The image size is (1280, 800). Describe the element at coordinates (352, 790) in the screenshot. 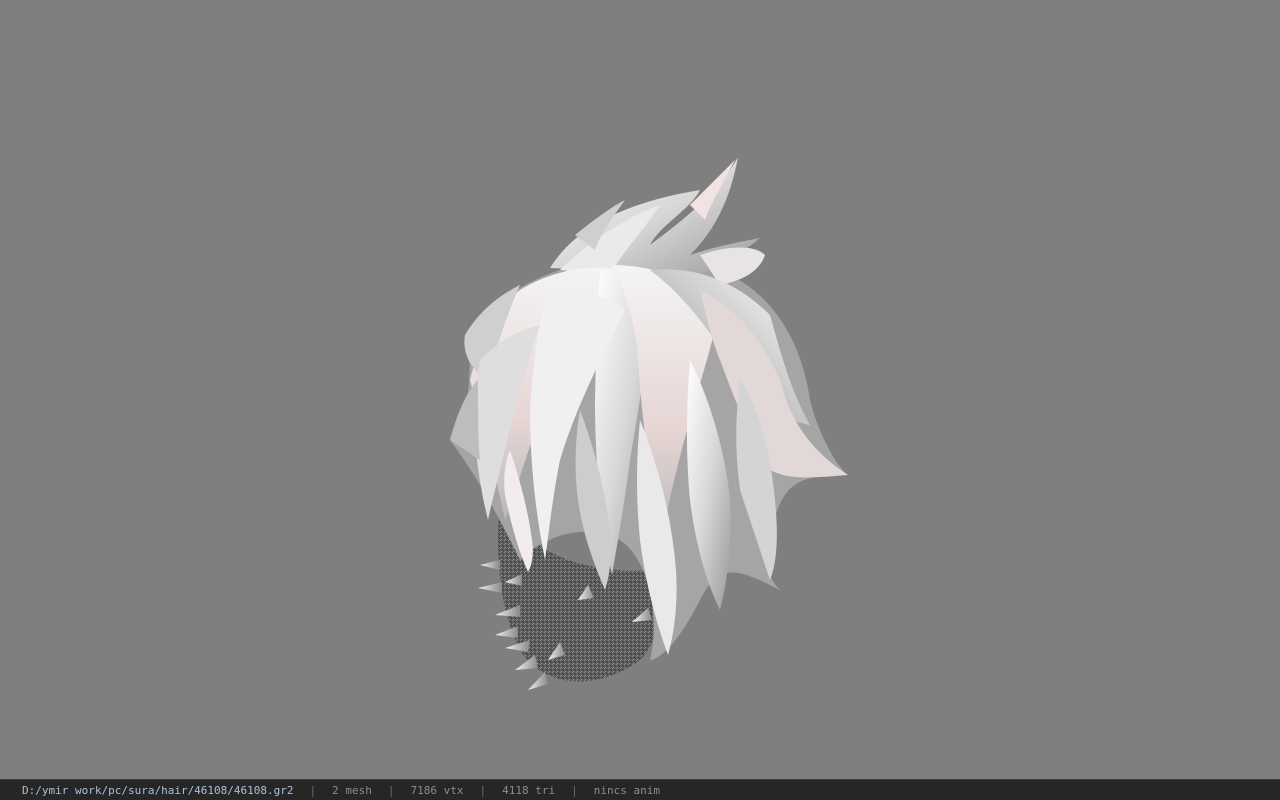

I see `mesh-count: 2 mesh` at that location.